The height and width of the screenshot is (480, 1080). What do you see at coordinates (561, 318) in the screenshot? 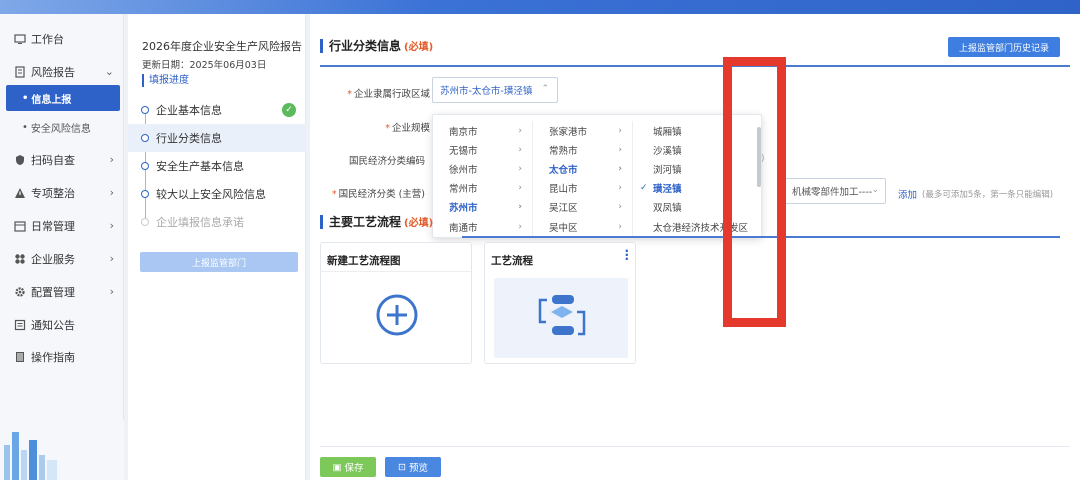
I see `process-thumbnail` at bounding box center [561, 318].